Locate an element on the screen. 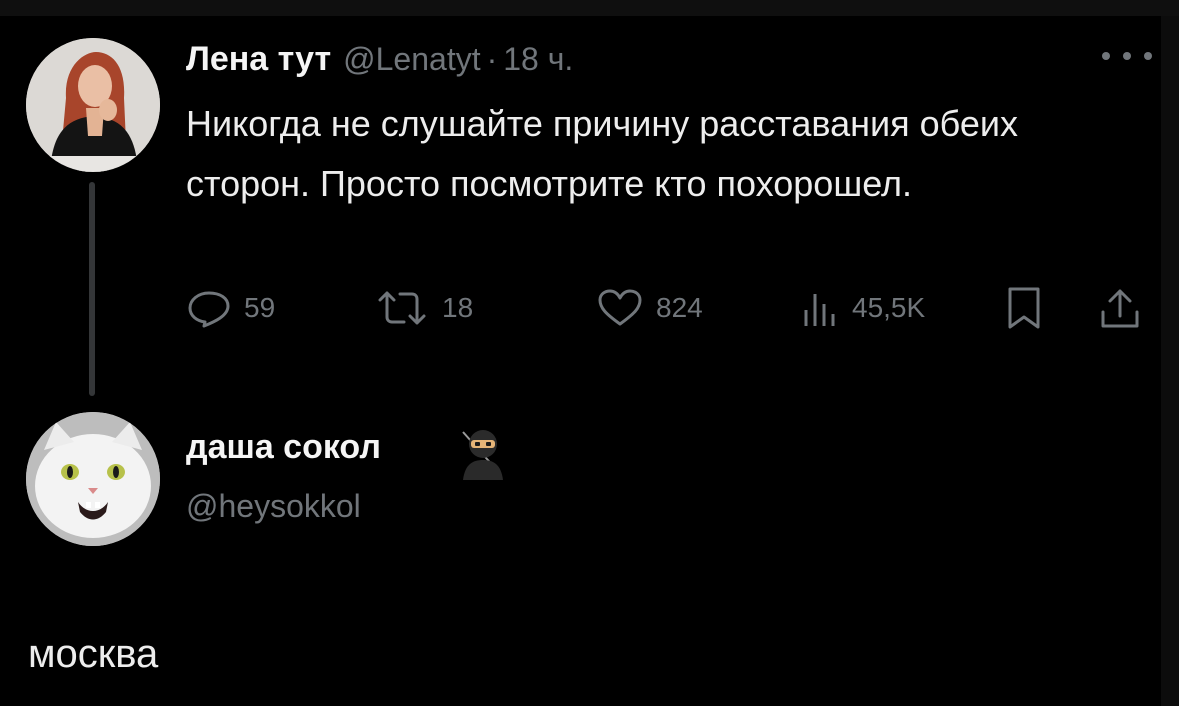 This screenshot has width=1179, height=706. thread-connector-line is located at coordinates (92, 289).